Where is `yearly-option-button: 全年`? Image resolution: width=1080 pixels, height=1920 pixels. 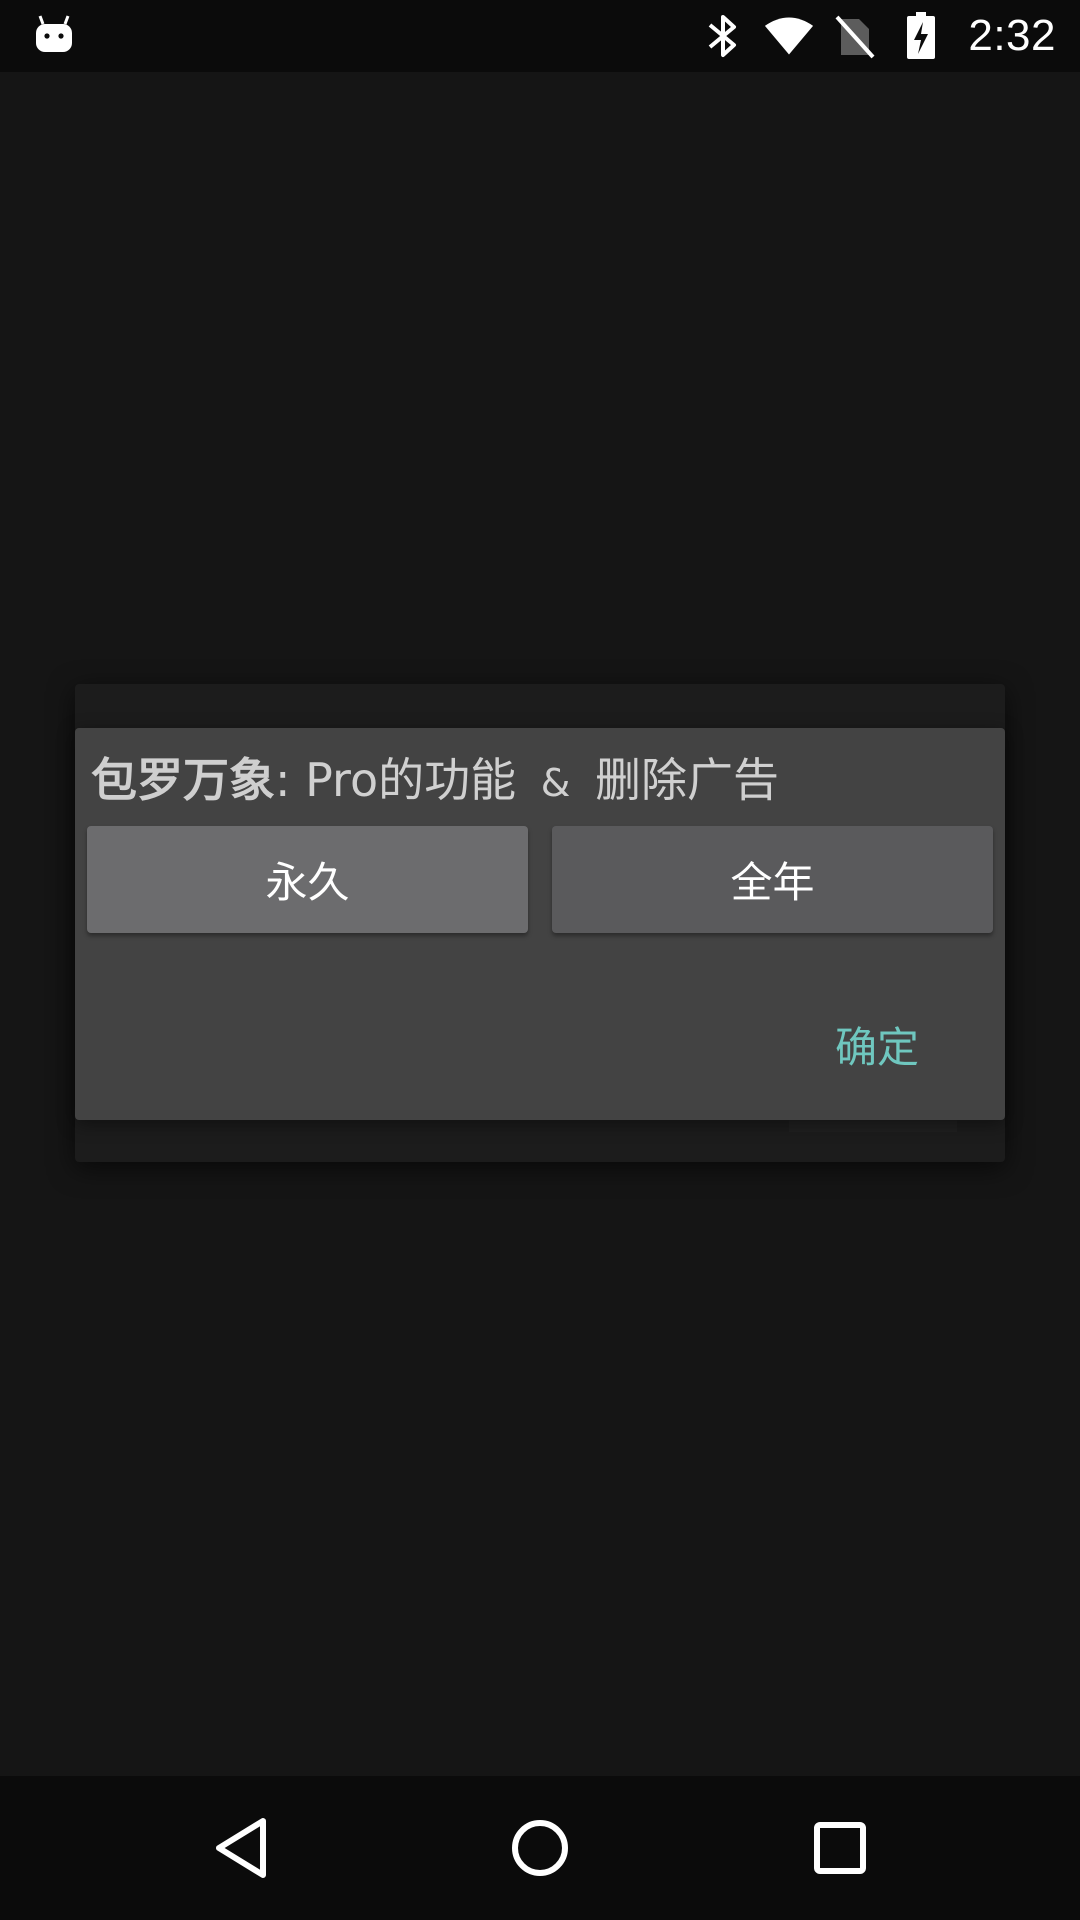 yearly-option-button: 全年 is located at coordinates (772, 879).